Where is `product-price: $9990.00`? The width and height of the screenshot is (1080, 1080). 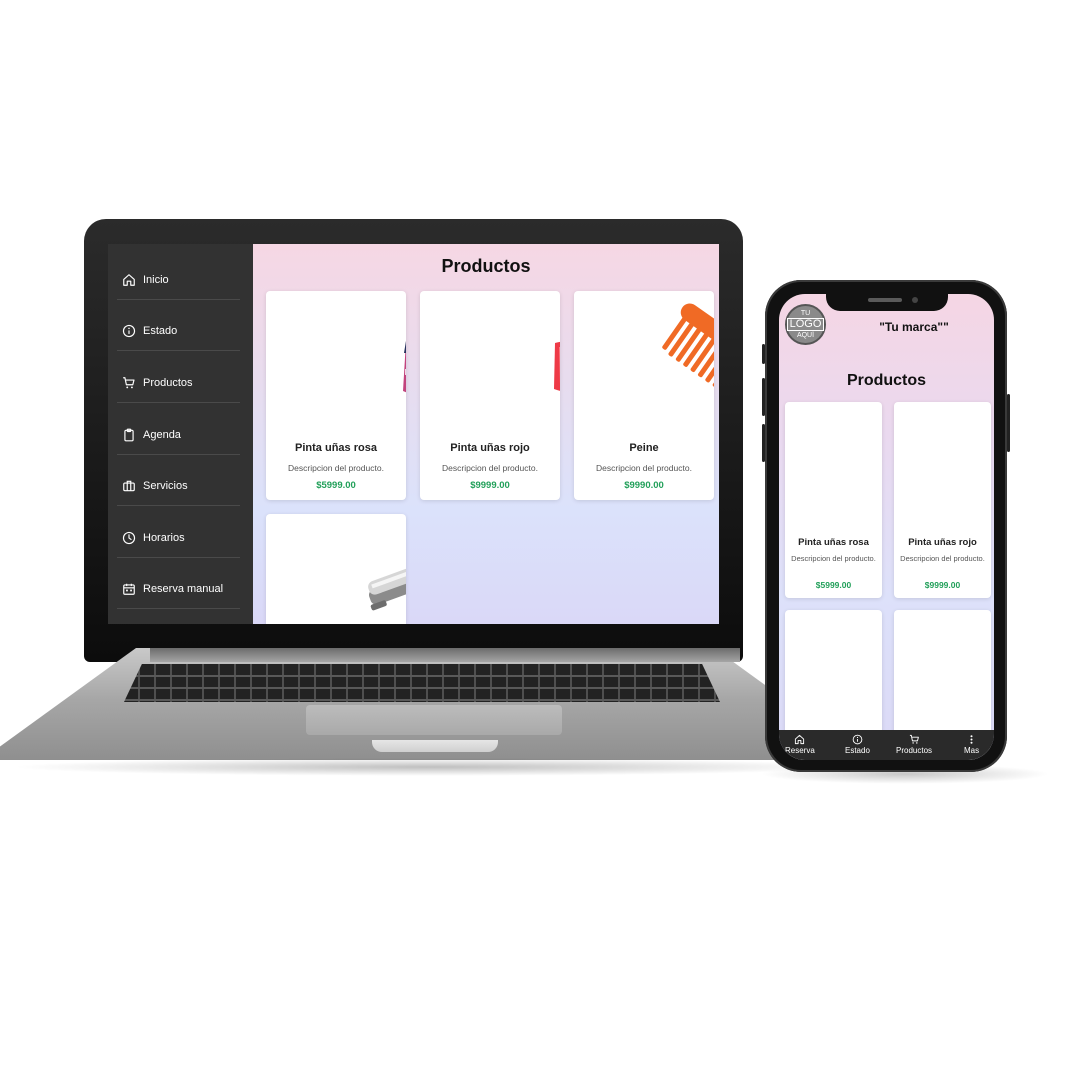 product-price: $9990.00 is located at coordinates (644, 485).